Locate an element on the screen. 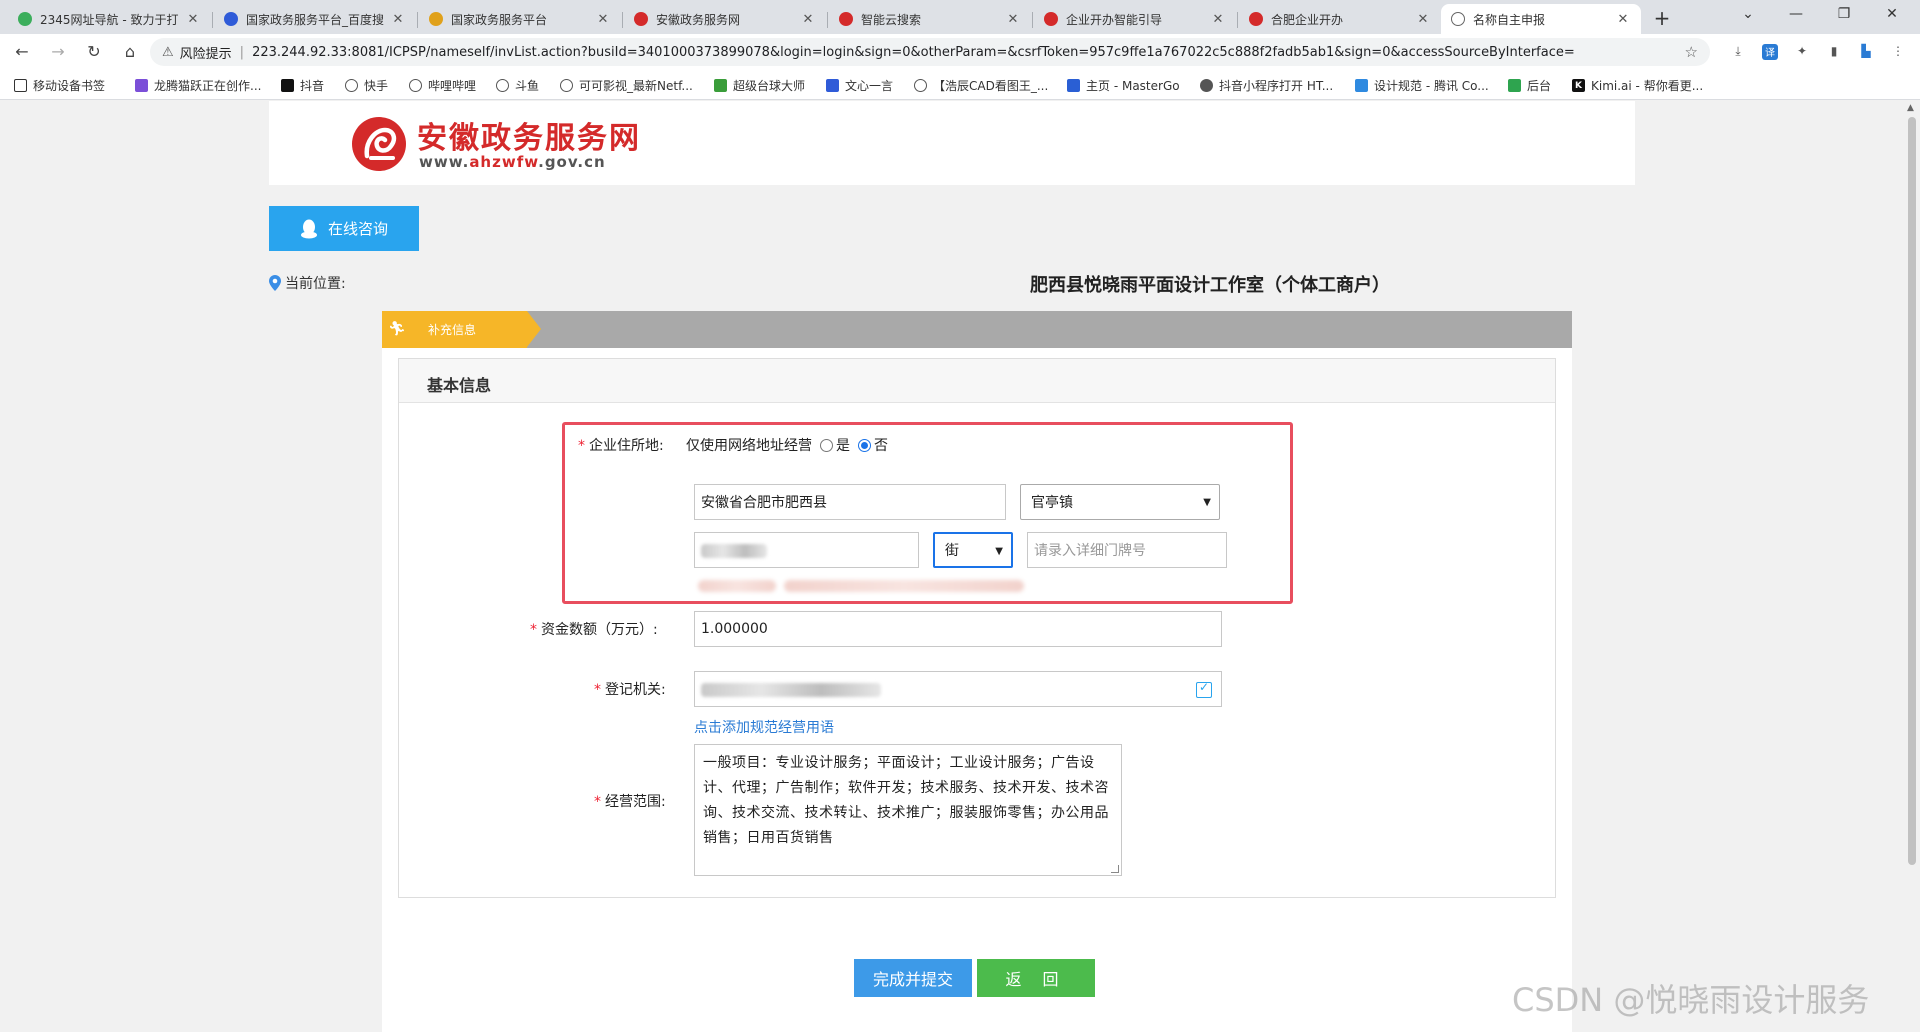  browser-tab-8-active: 名称自主申报 ✕ is located at coordinates (1541, 19).